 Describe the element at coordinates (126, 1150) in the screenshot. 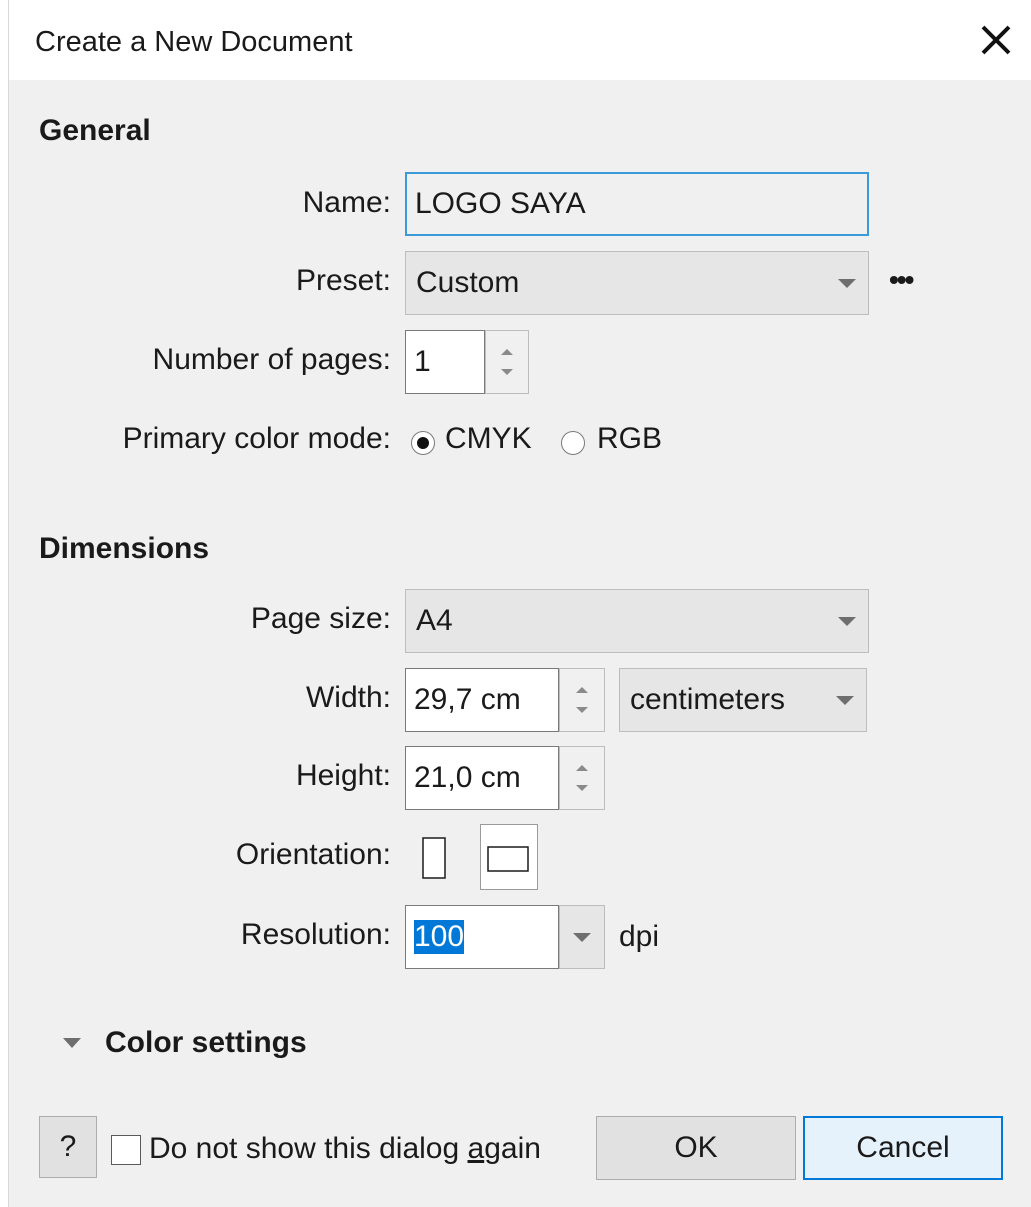

I see `dont-show-checkbox` at that location.